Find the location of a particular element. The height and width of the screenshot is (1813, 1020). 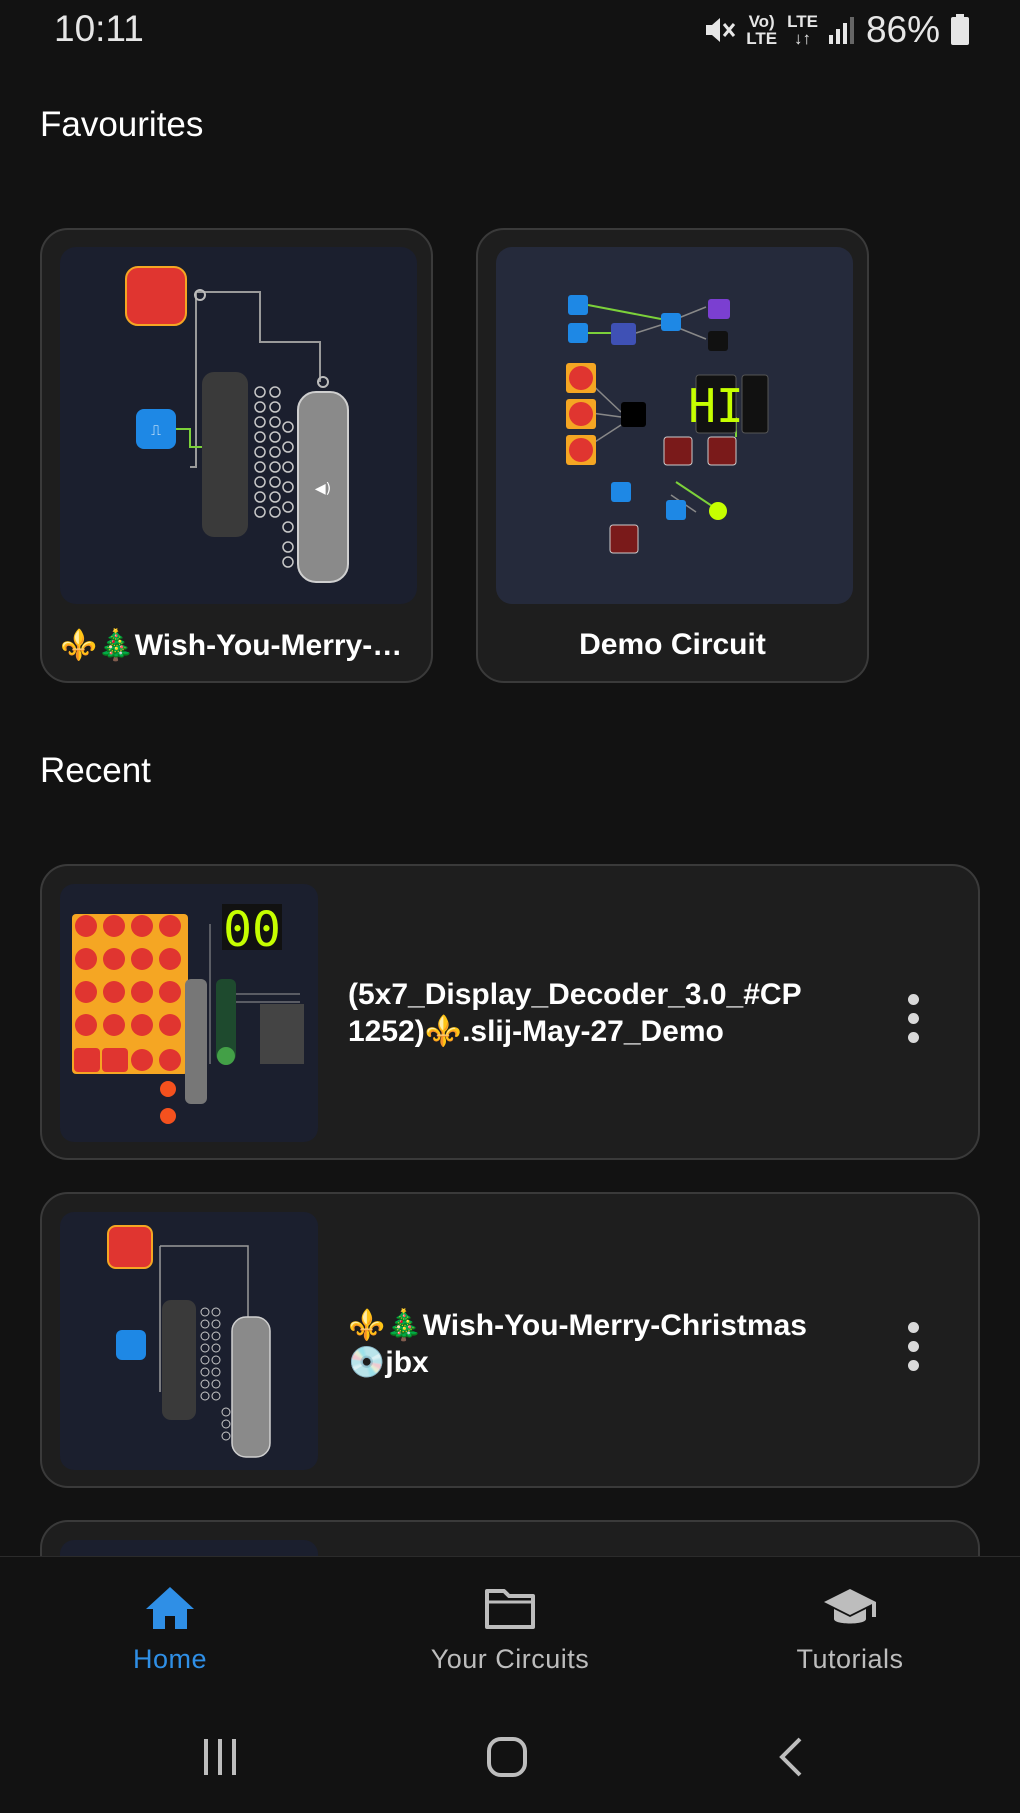

battery-percent: 86% is located at coordinates (902, 29).